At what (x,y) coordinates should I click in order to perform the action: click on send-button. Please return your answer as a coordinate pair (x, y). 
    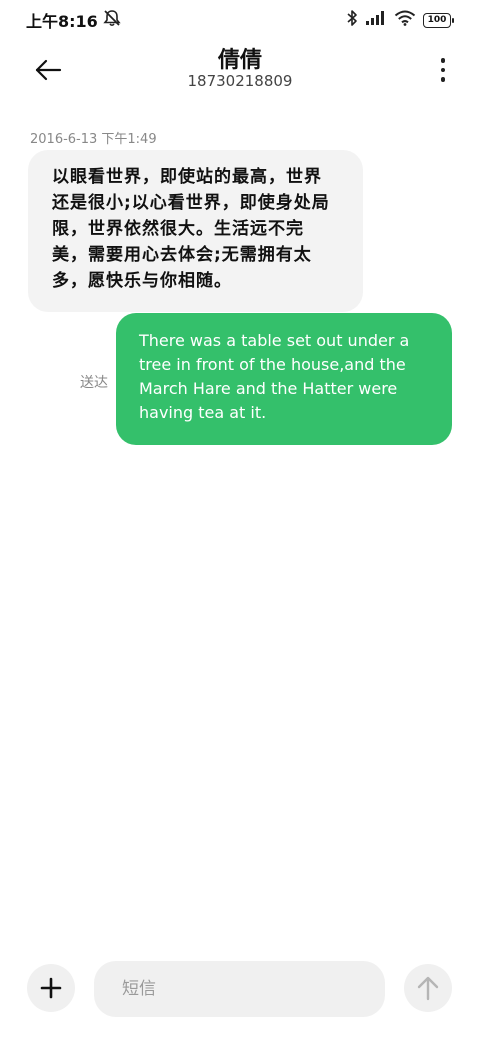
    Looking at the image, I should click on (428, 988).